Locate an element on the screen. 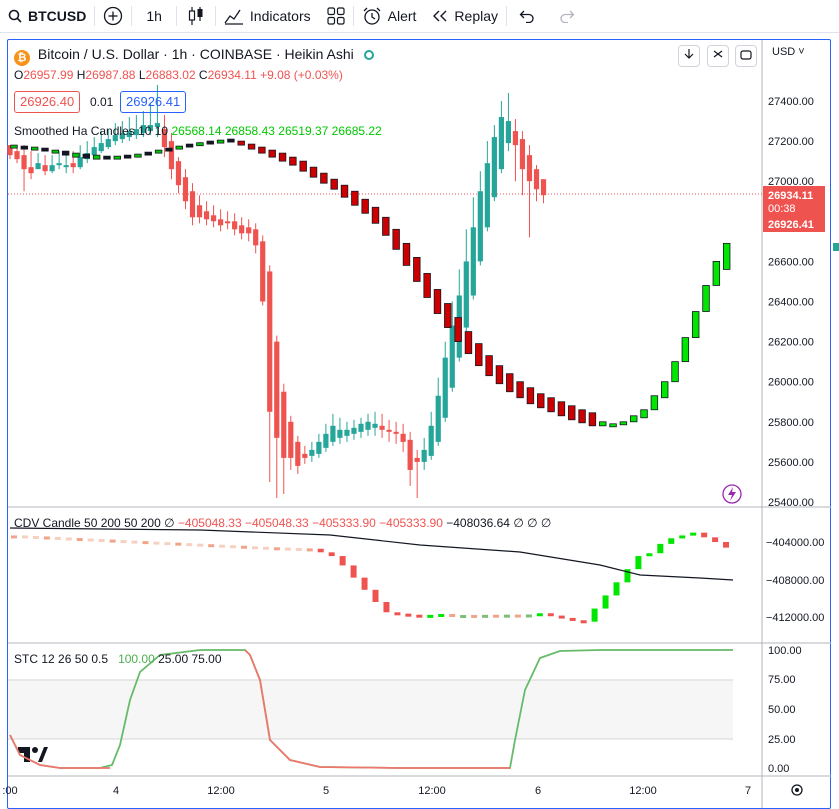  last-price-value: 26934.11 is located at coordinates (790, 196).